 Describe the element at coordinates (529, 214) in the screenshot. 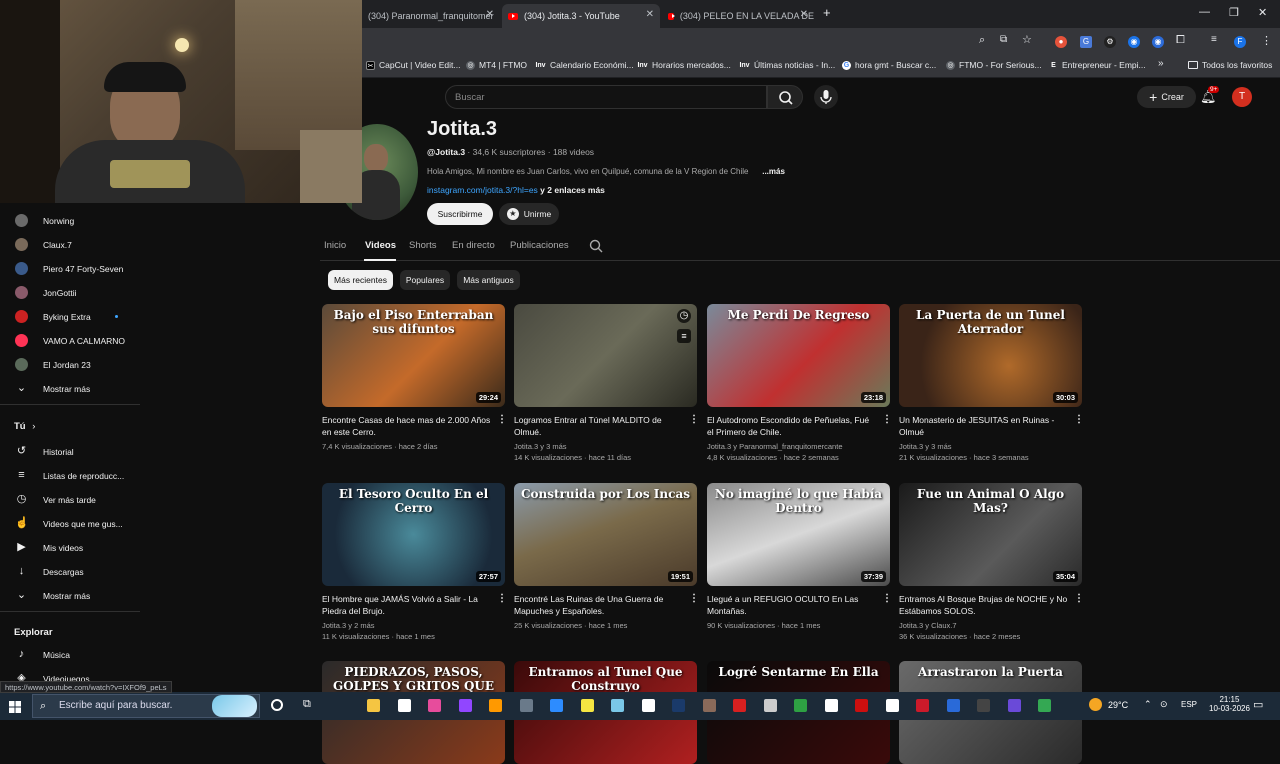

I see `join-button: ★ Unirme` at that location.